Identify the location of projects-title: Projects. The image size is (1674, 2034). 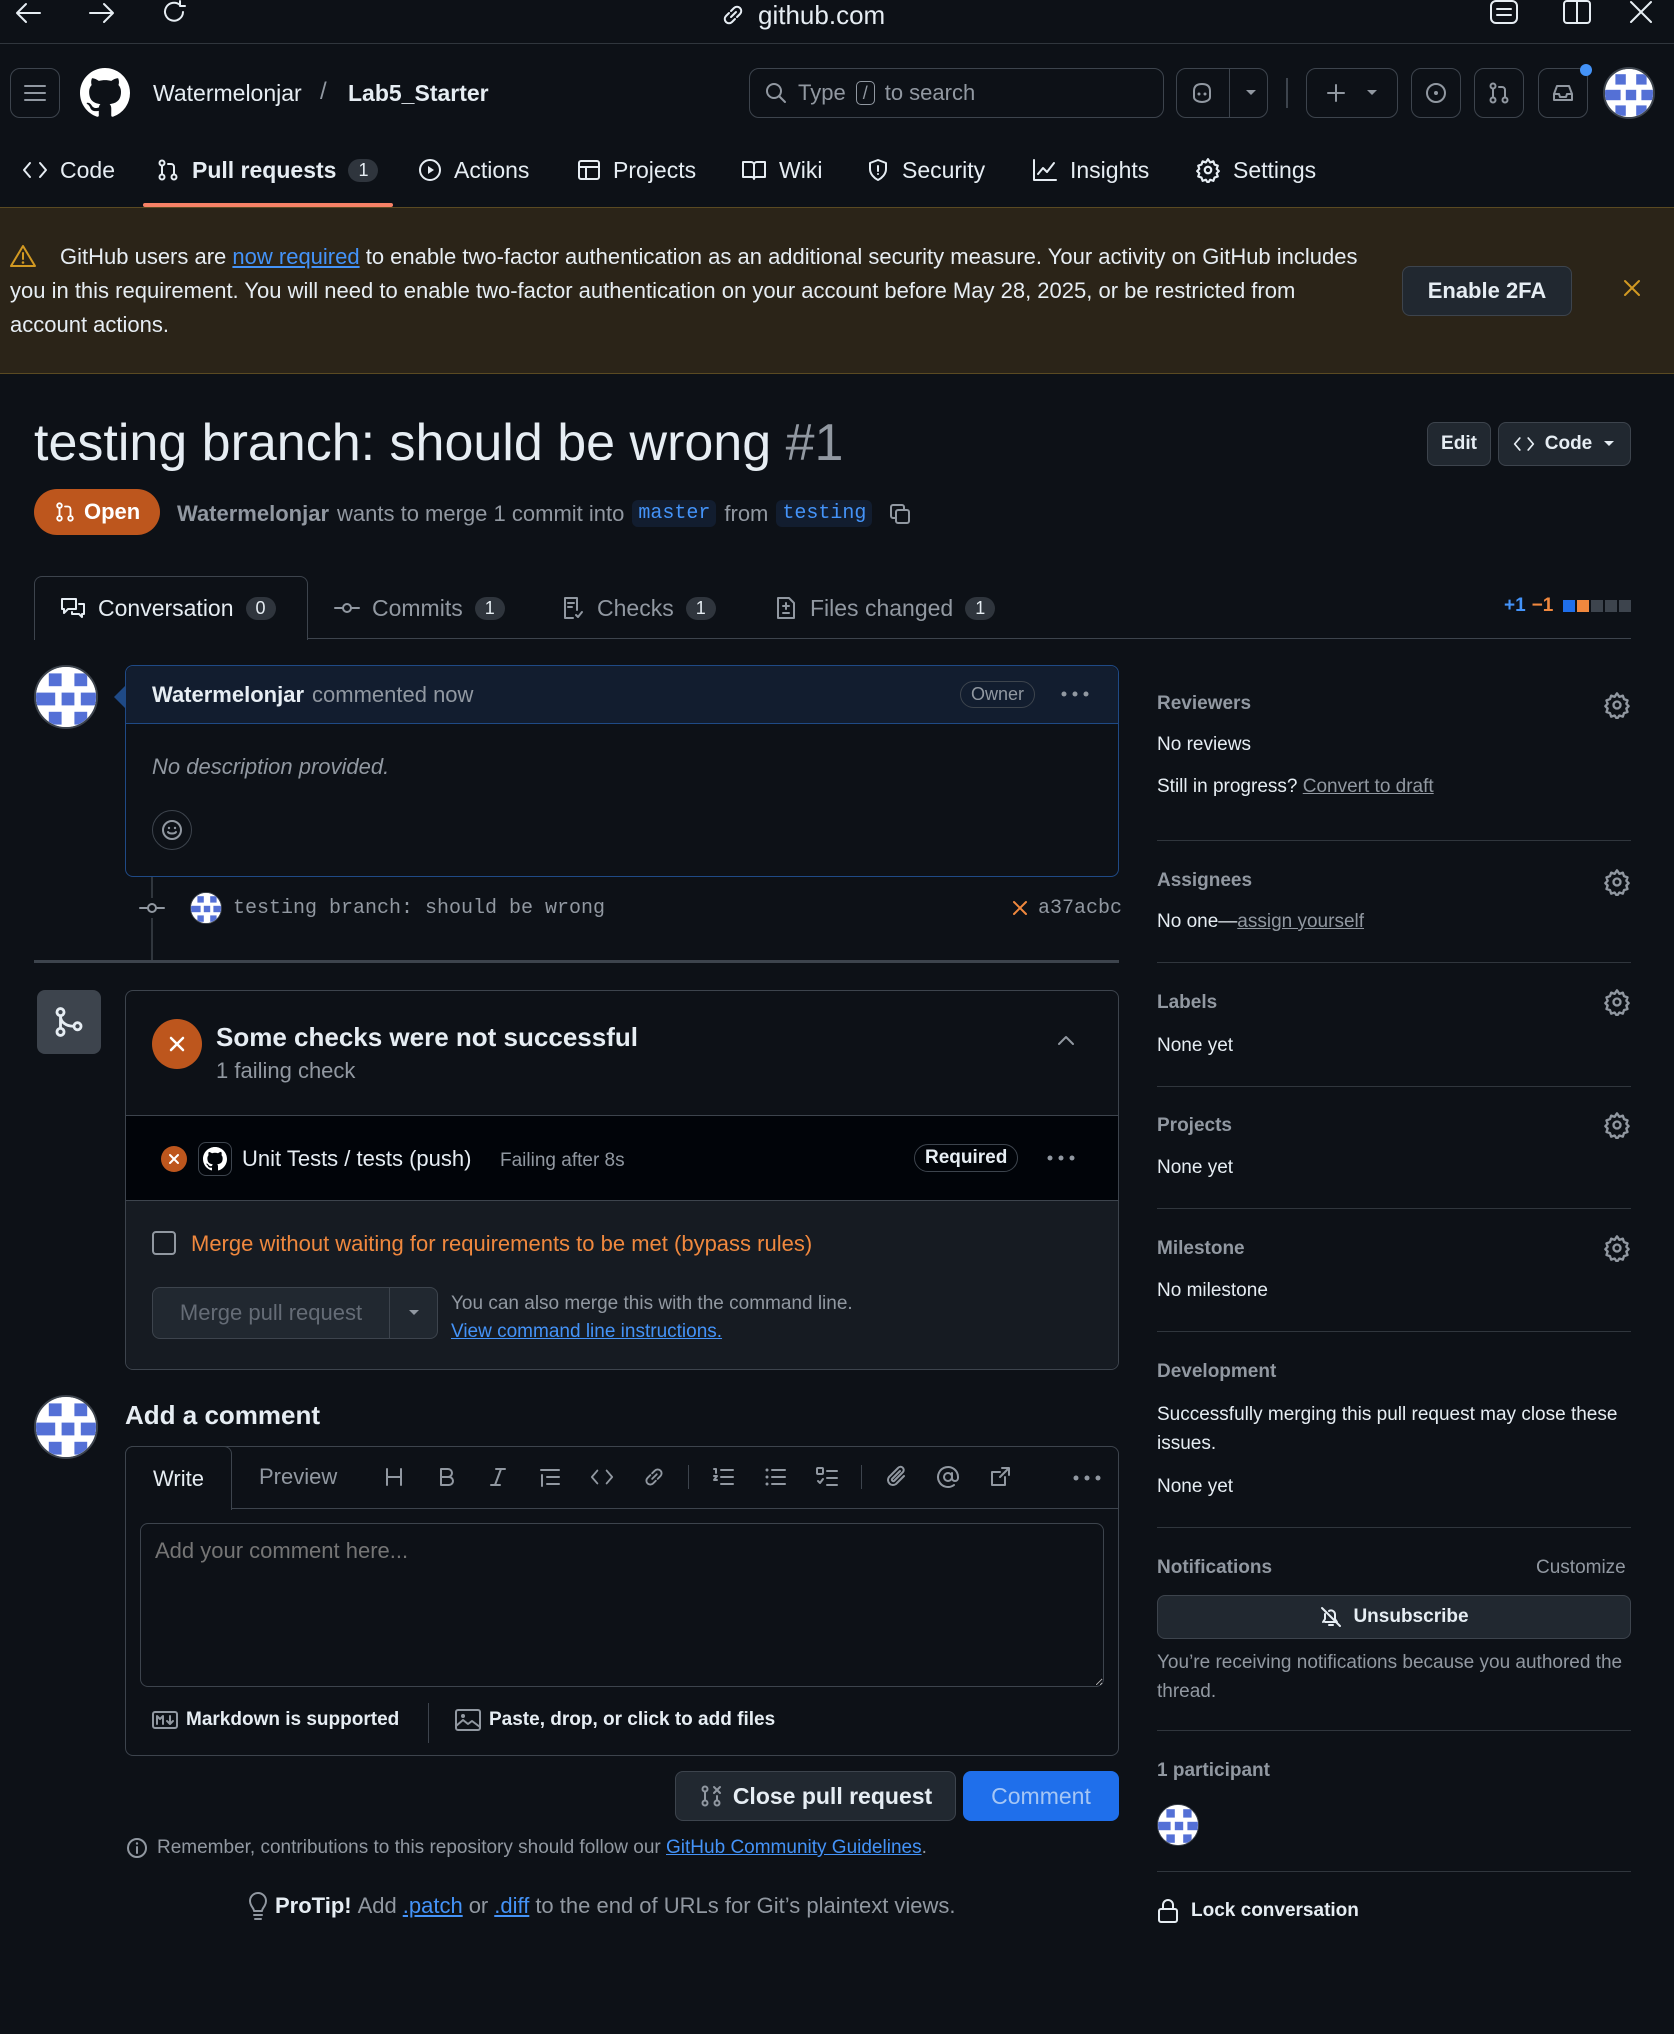
(1194, 1126).